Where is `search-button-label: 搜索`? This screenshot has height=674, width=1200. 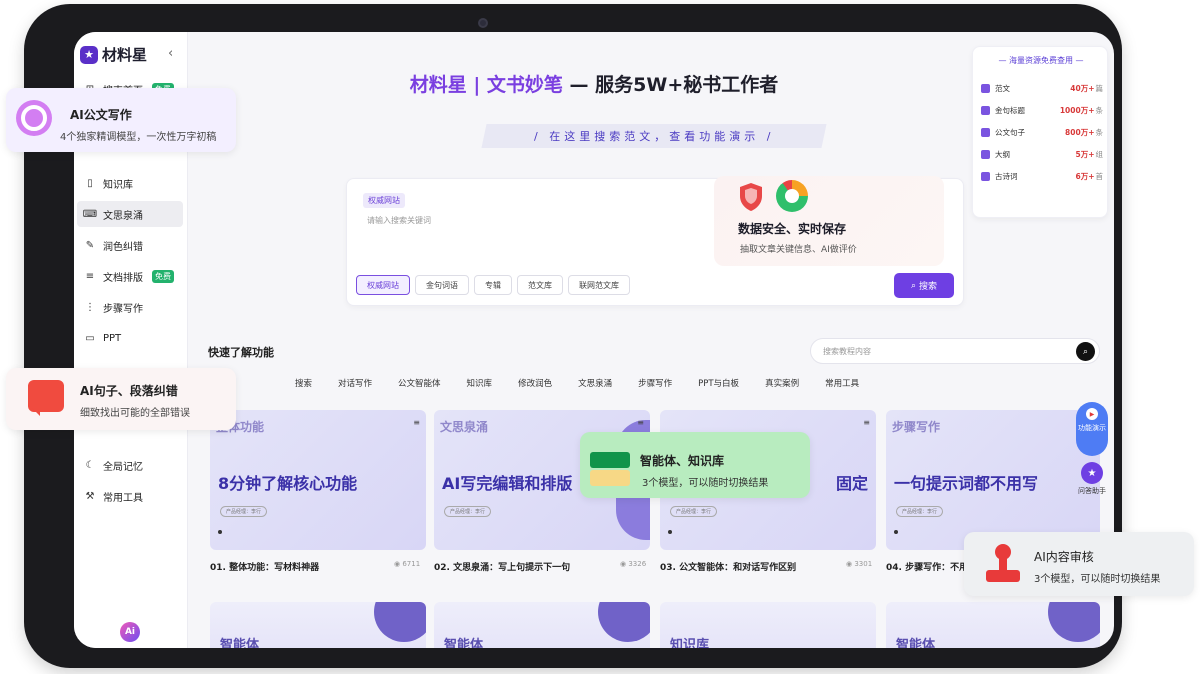 search-button-label: 搜索 is located at coordinates (928, 287).